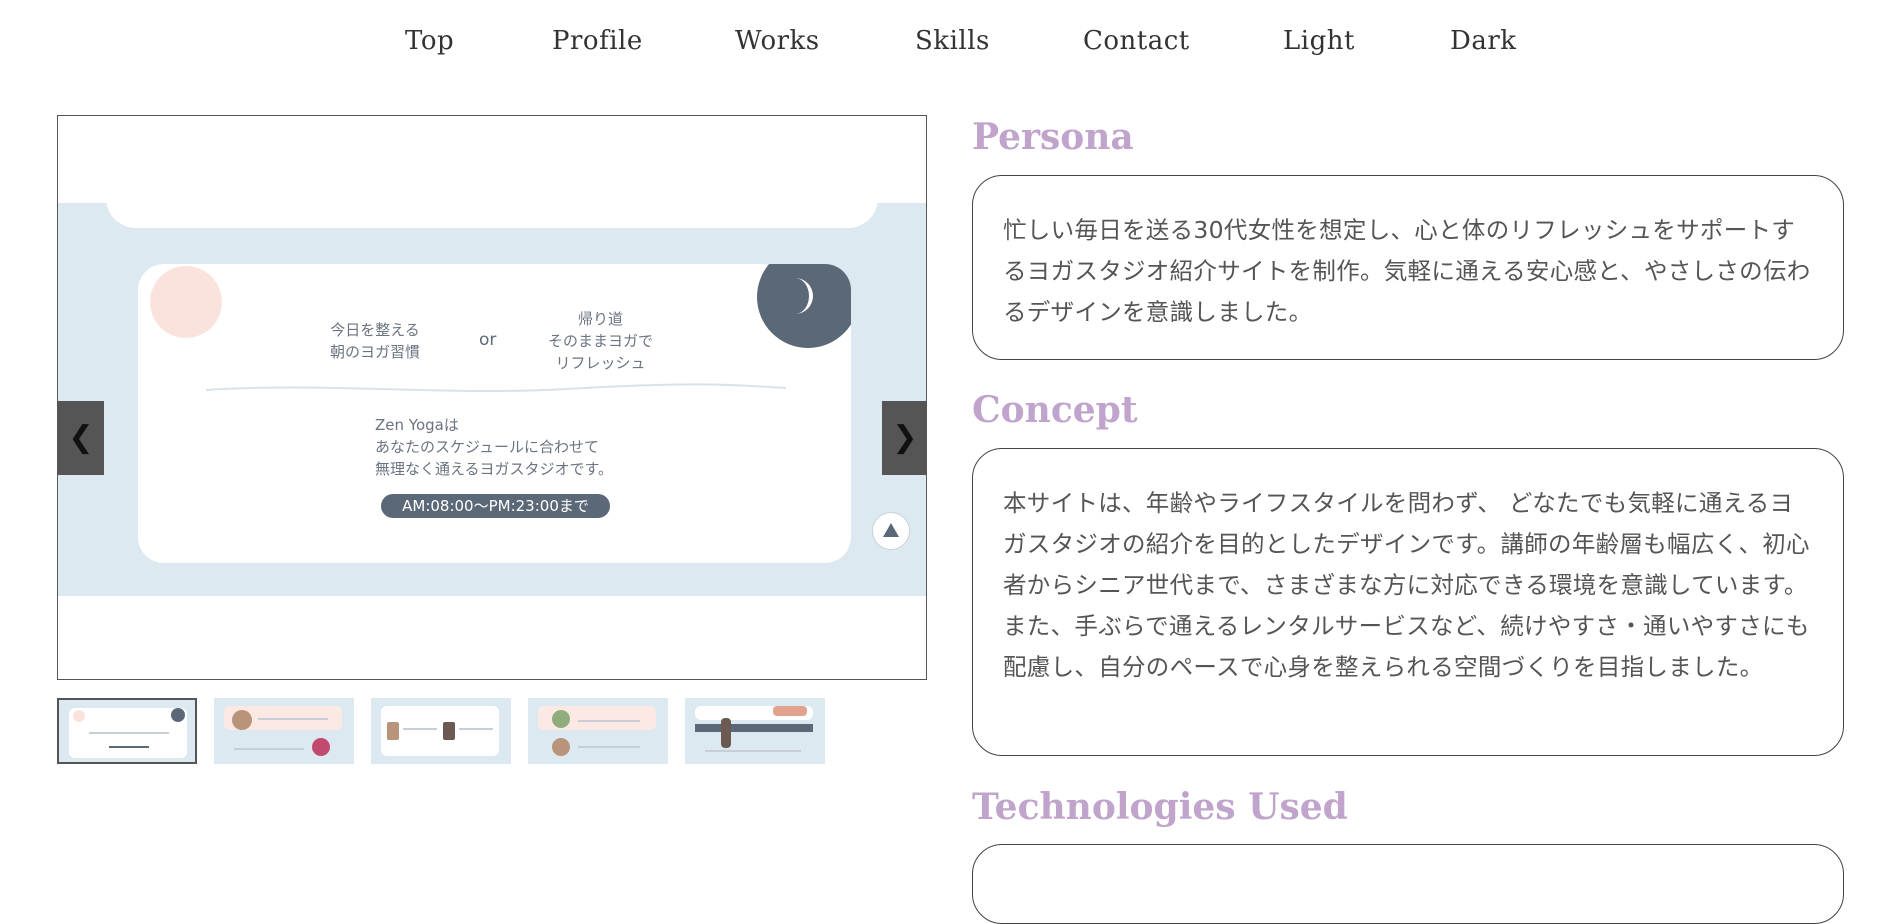 The image size is (1900, 924). I want to click on nav-link-contact: Contact, so click(1136, 41).